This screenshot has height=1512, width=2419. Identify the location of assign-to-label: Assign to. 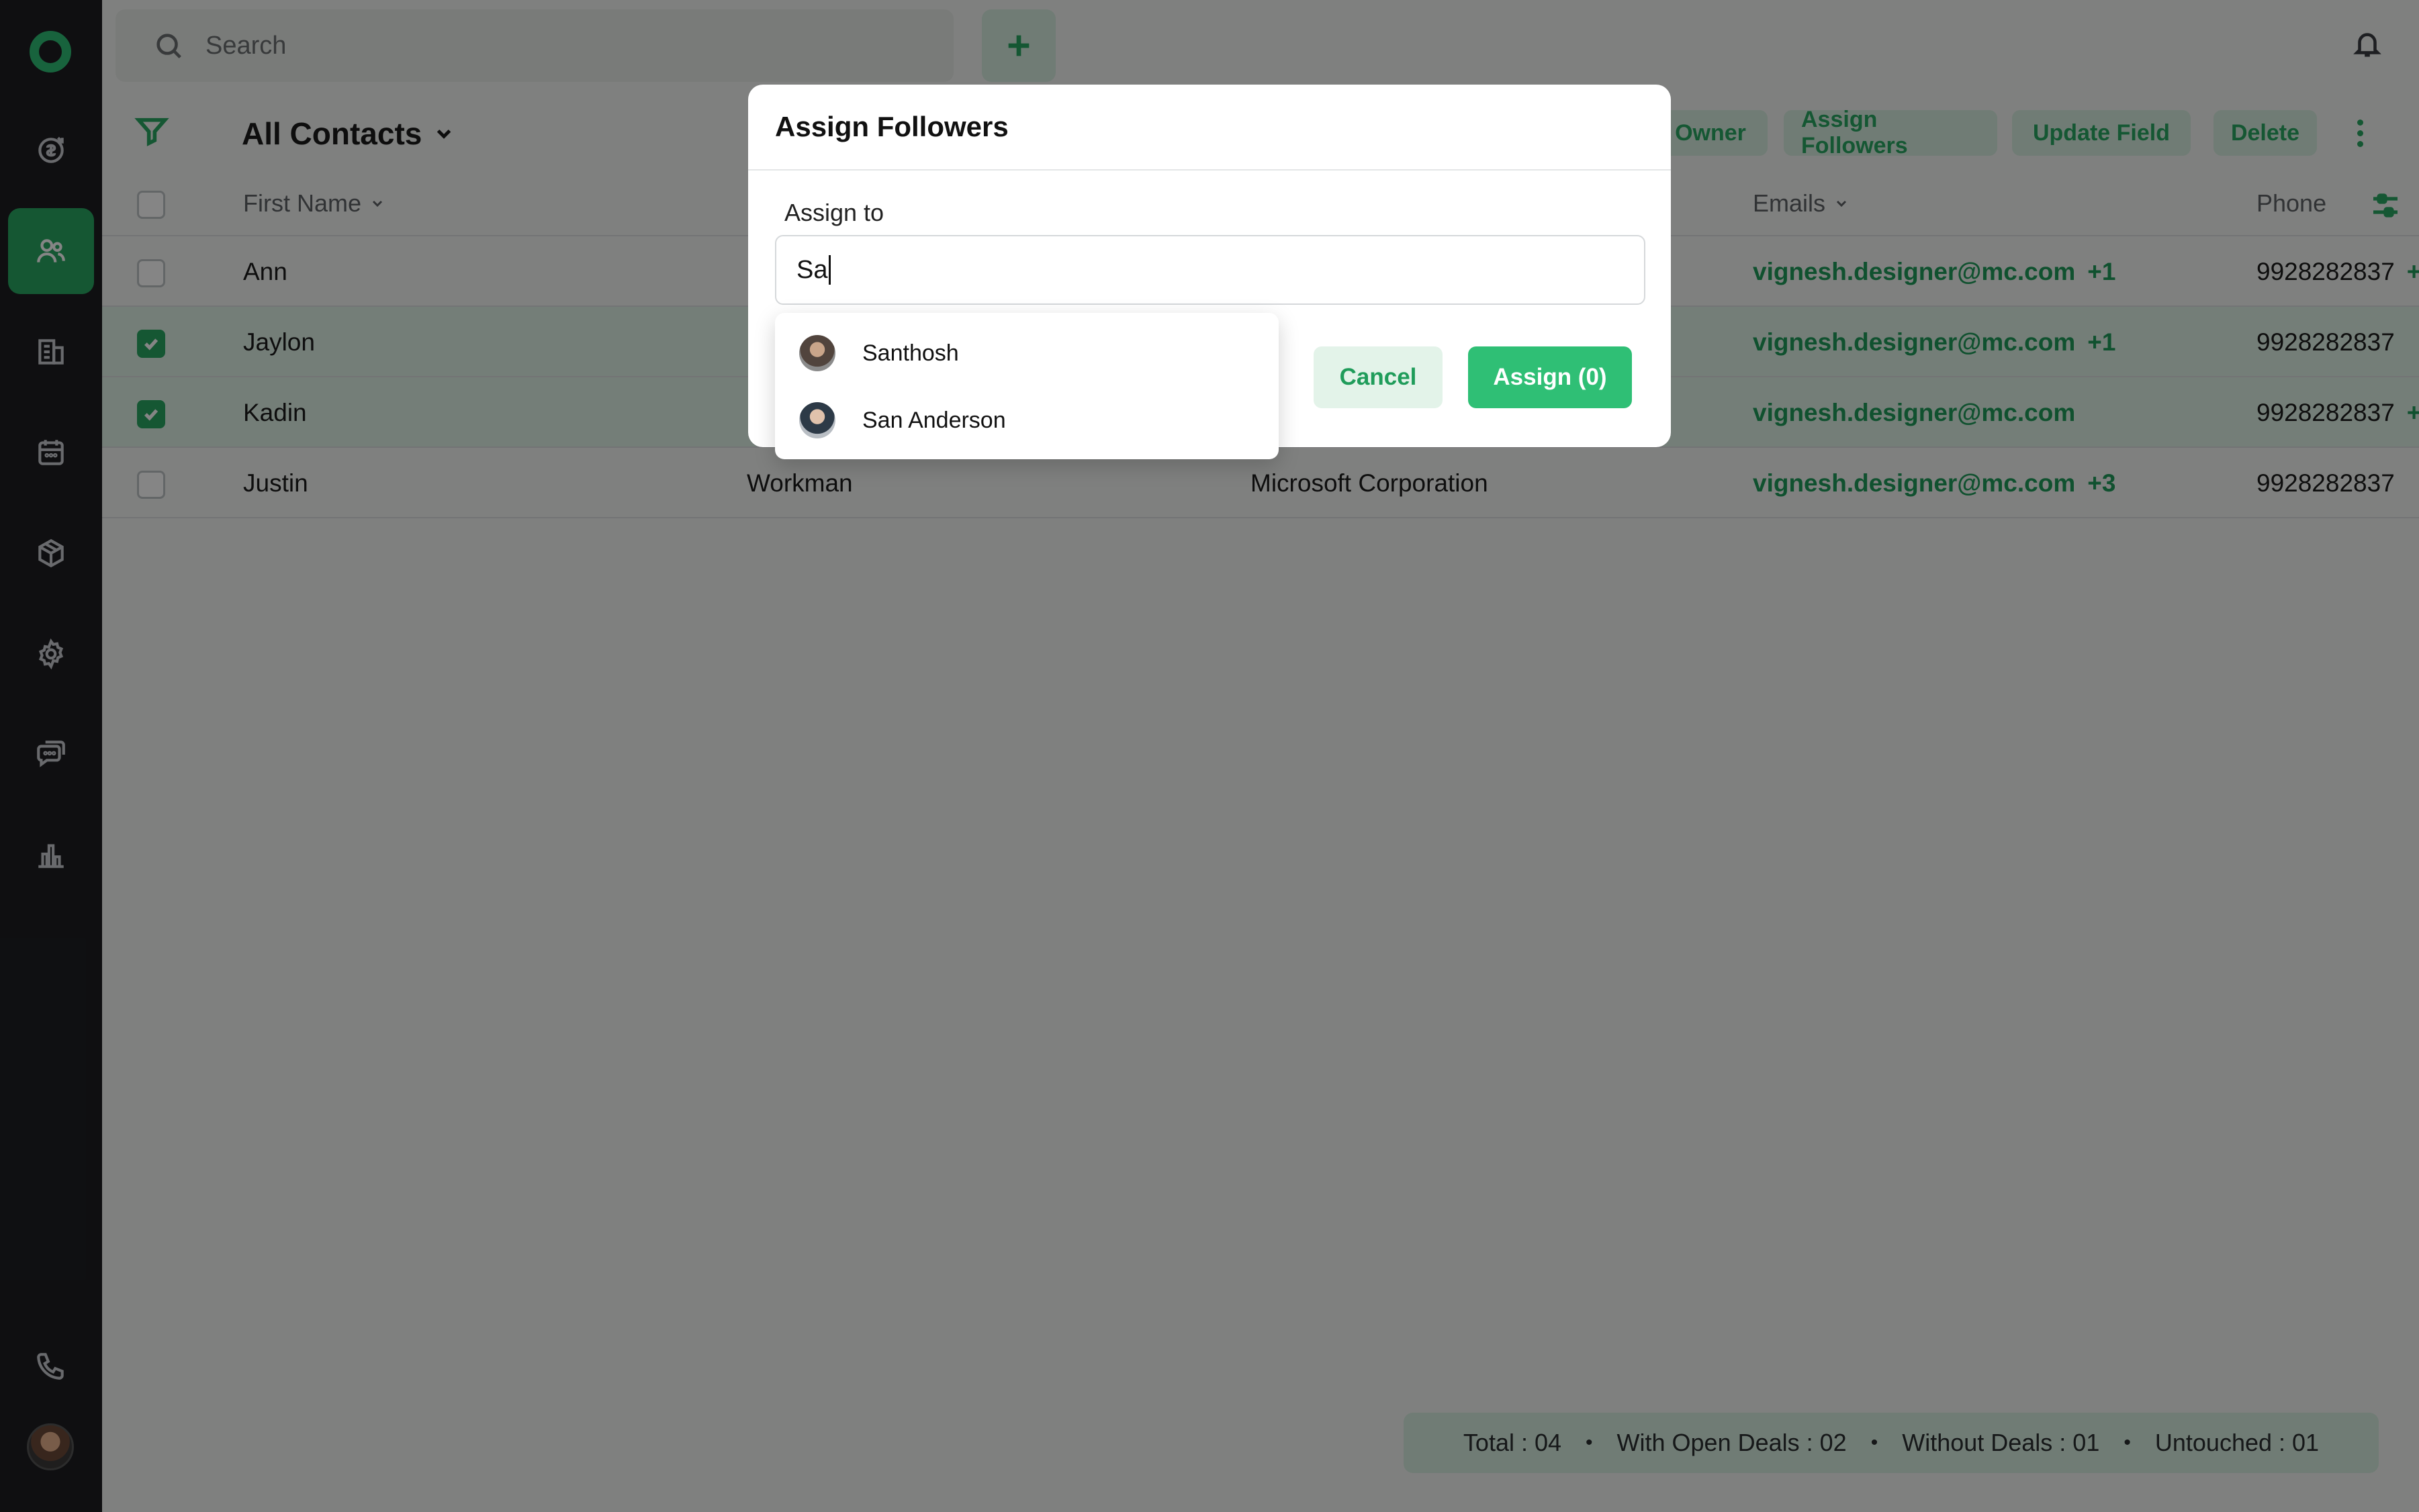
(834, 212).